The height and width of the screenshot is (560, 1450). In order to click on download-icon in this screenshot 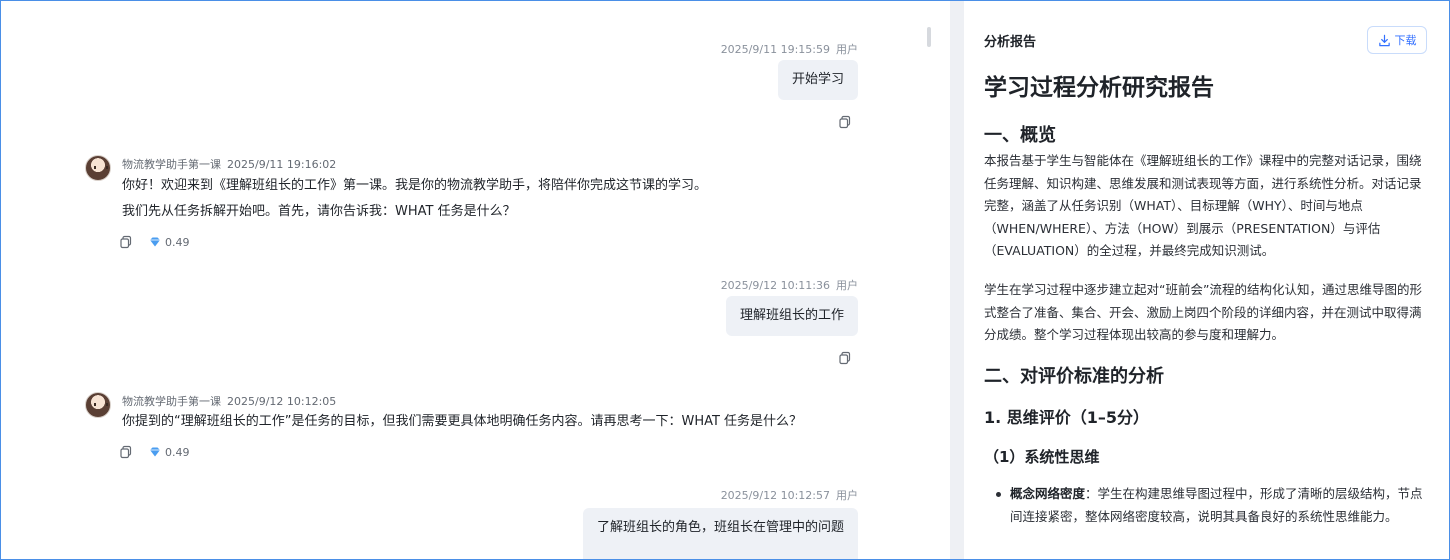, I will do `click(1384, 40)`.